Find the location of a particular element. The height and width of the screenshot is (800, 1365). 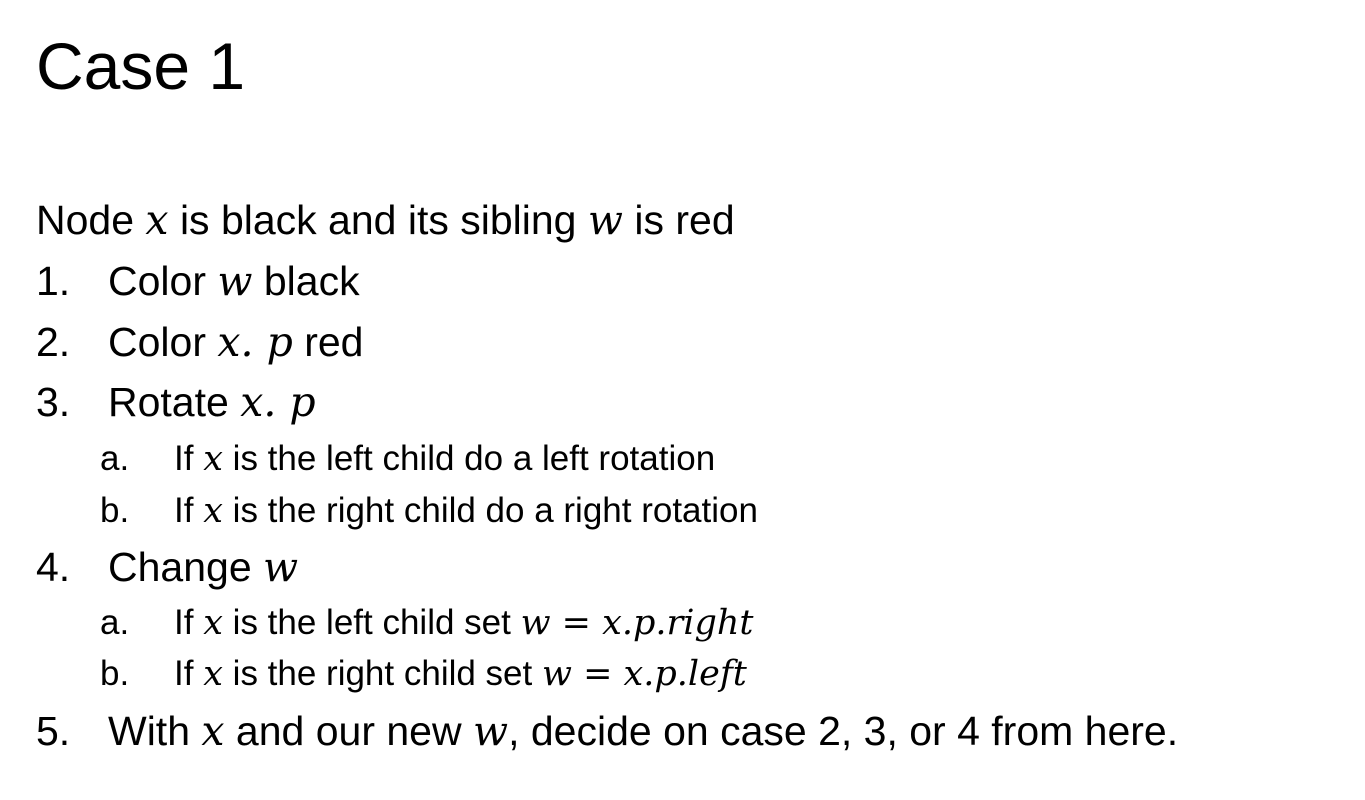

intro-line: Node x is black and its sibling w is red is located at coordinates (385, 220).